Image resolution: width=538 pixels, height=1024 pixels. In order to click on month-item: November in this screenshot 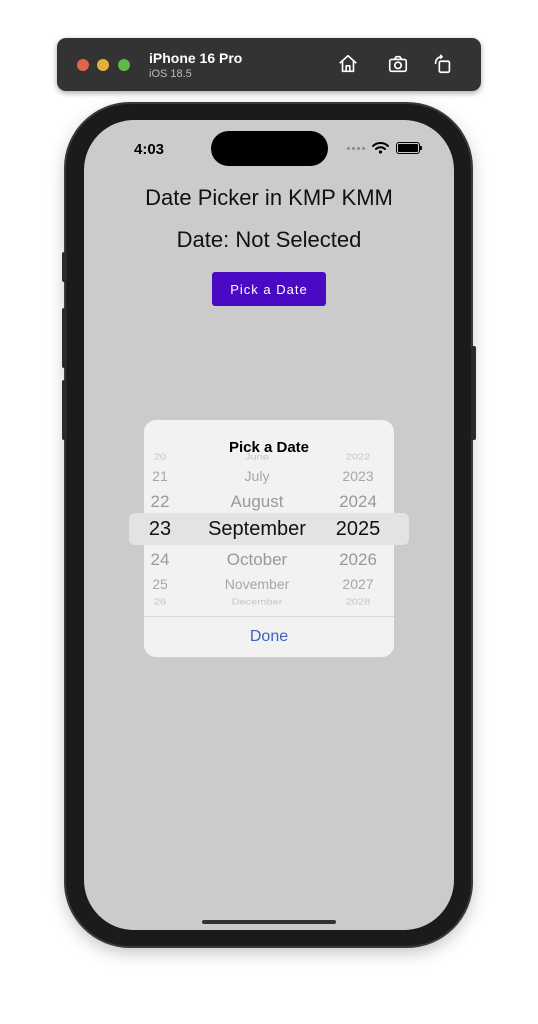, I will do `click(257, 584)`.